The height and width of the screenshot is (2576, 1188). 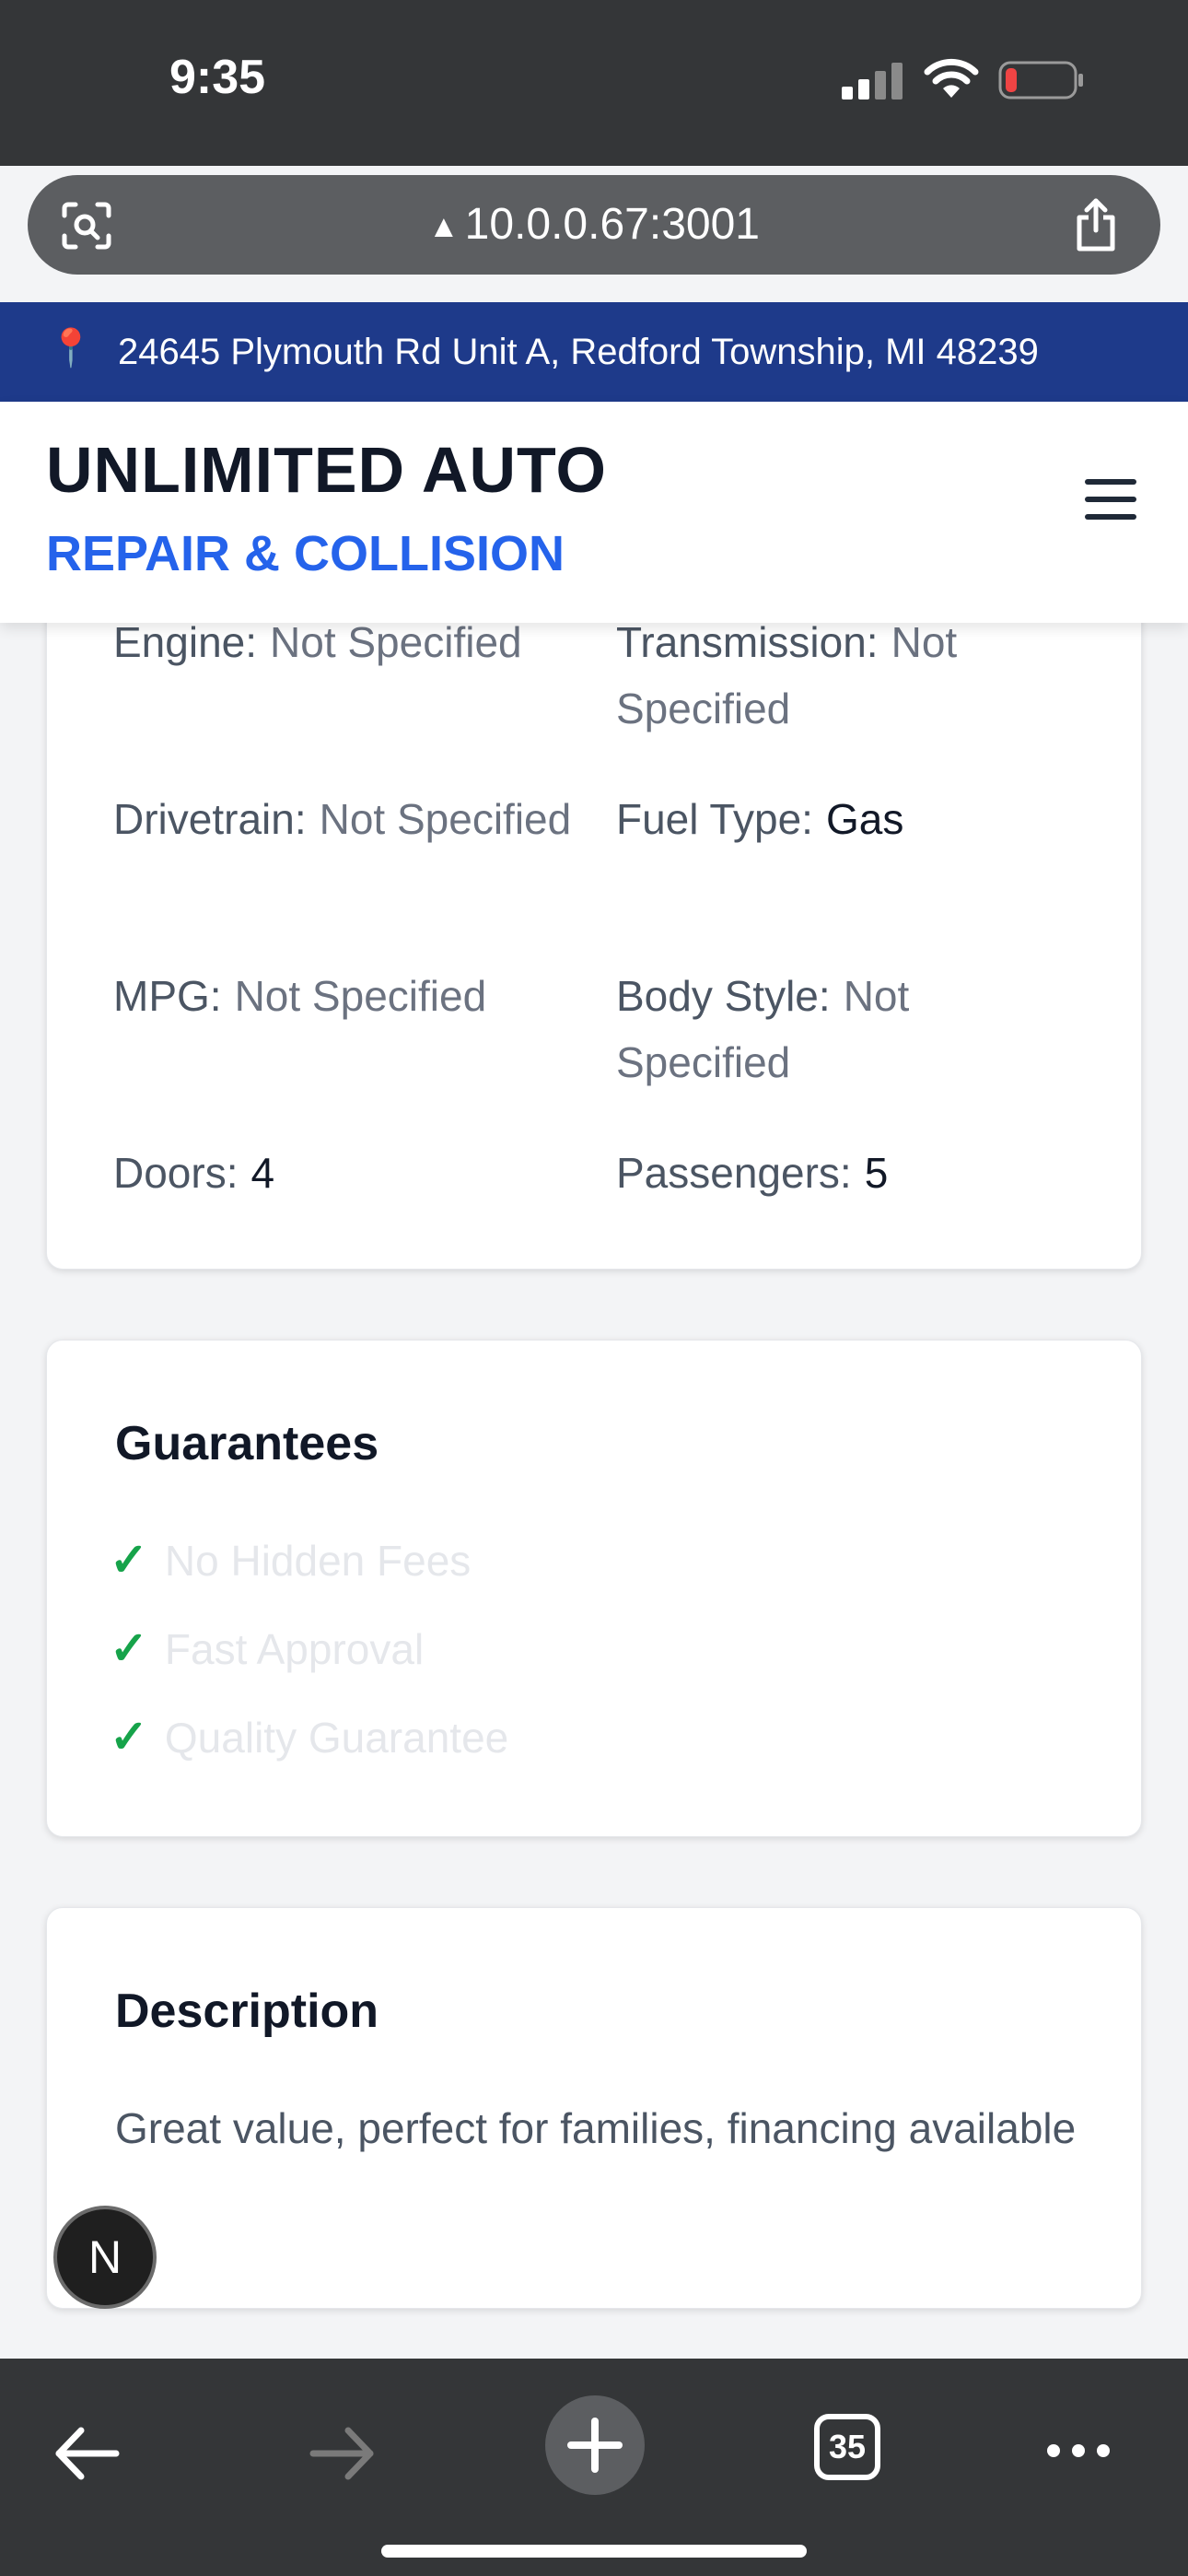 I want to click on guarantees-title: Guarantees, so click(x=247, y=1443).